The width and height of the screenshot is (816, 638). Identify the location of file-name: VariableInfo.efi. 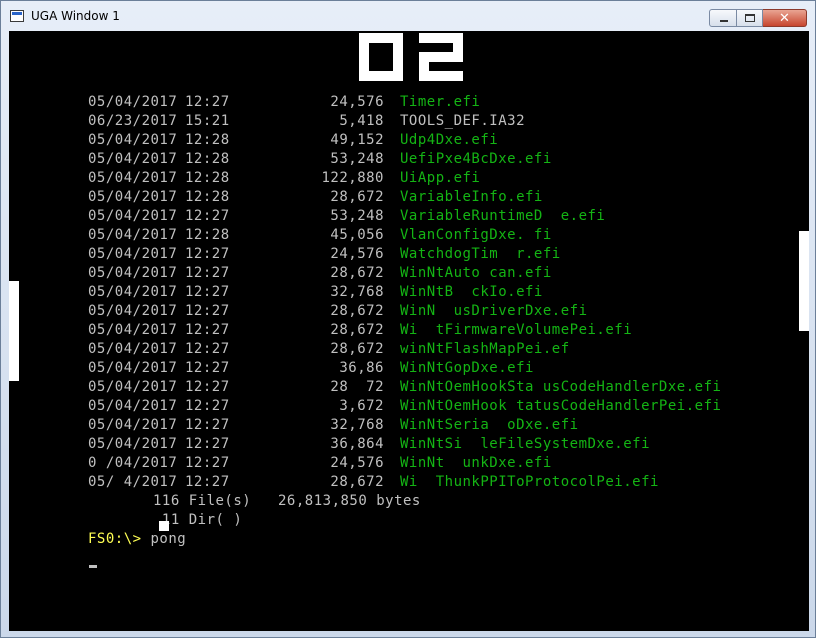
(471, 197).